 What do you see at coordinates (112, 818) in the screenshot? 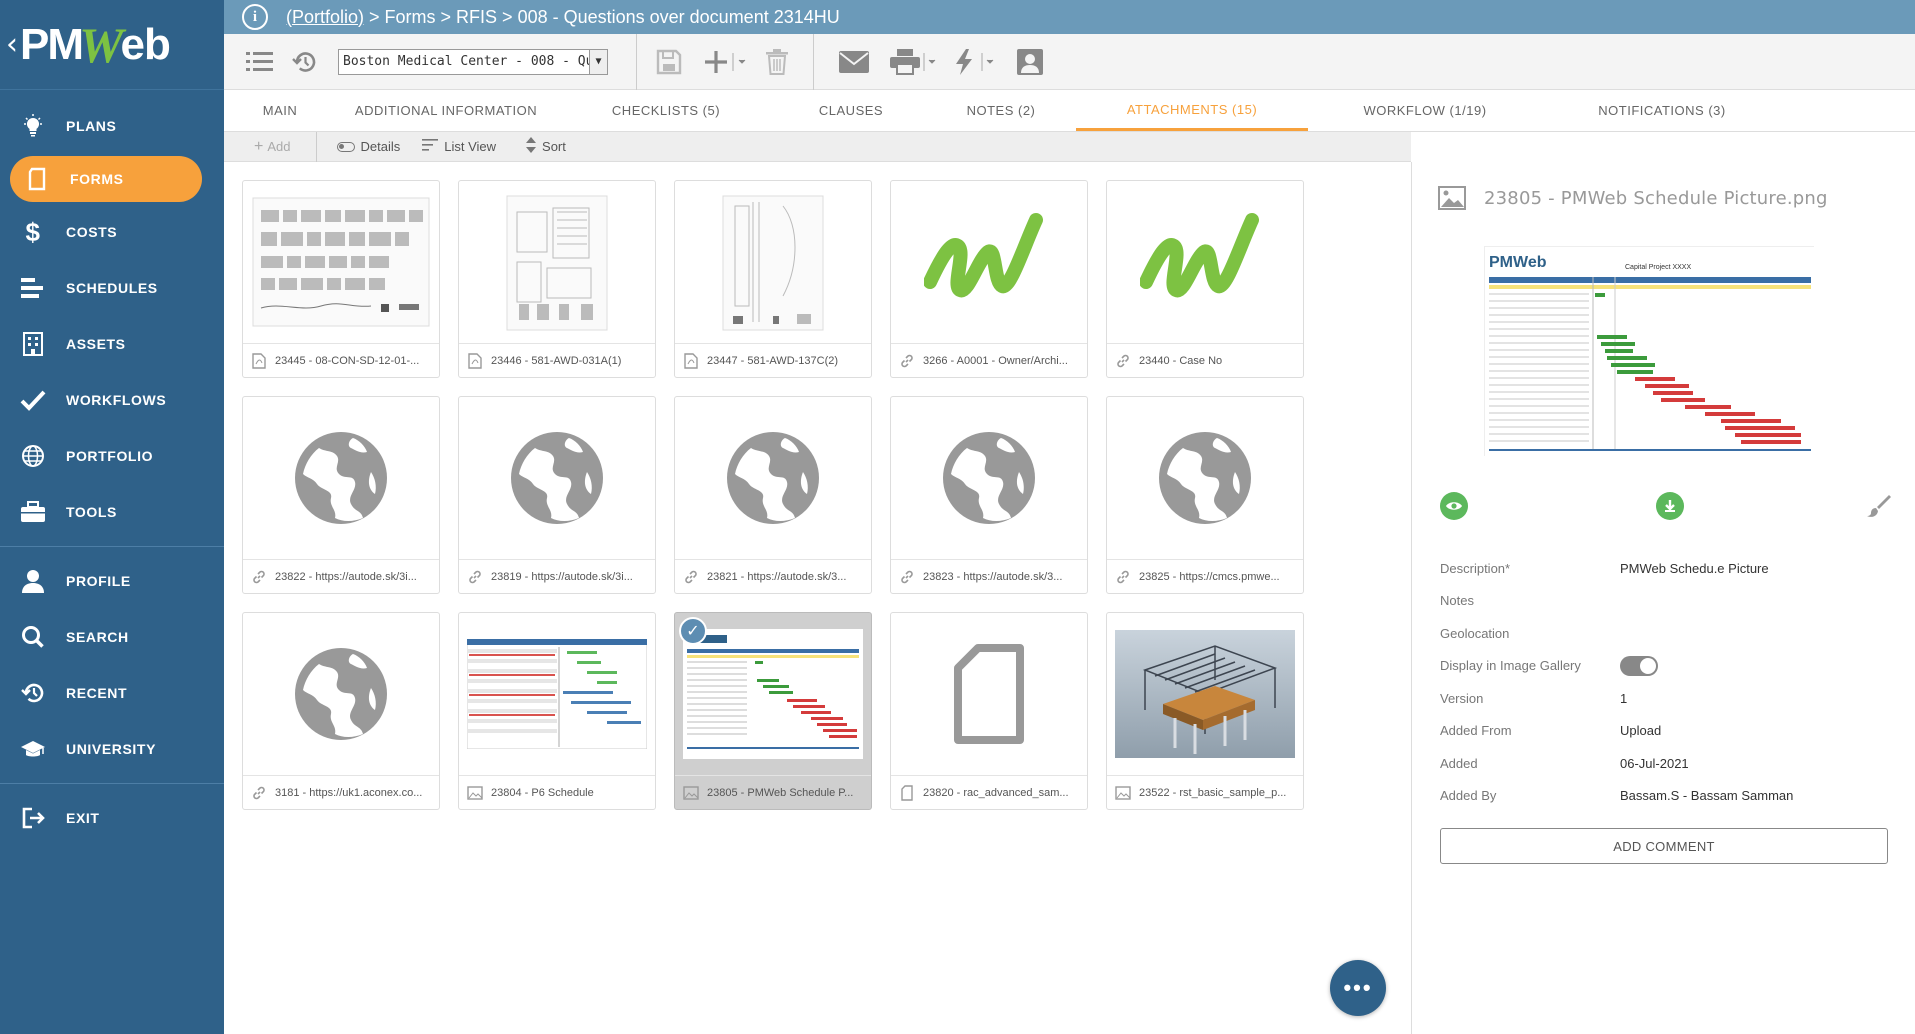
I see `sidebar-item-exit: EXIT` at bounding box center [112, 818].